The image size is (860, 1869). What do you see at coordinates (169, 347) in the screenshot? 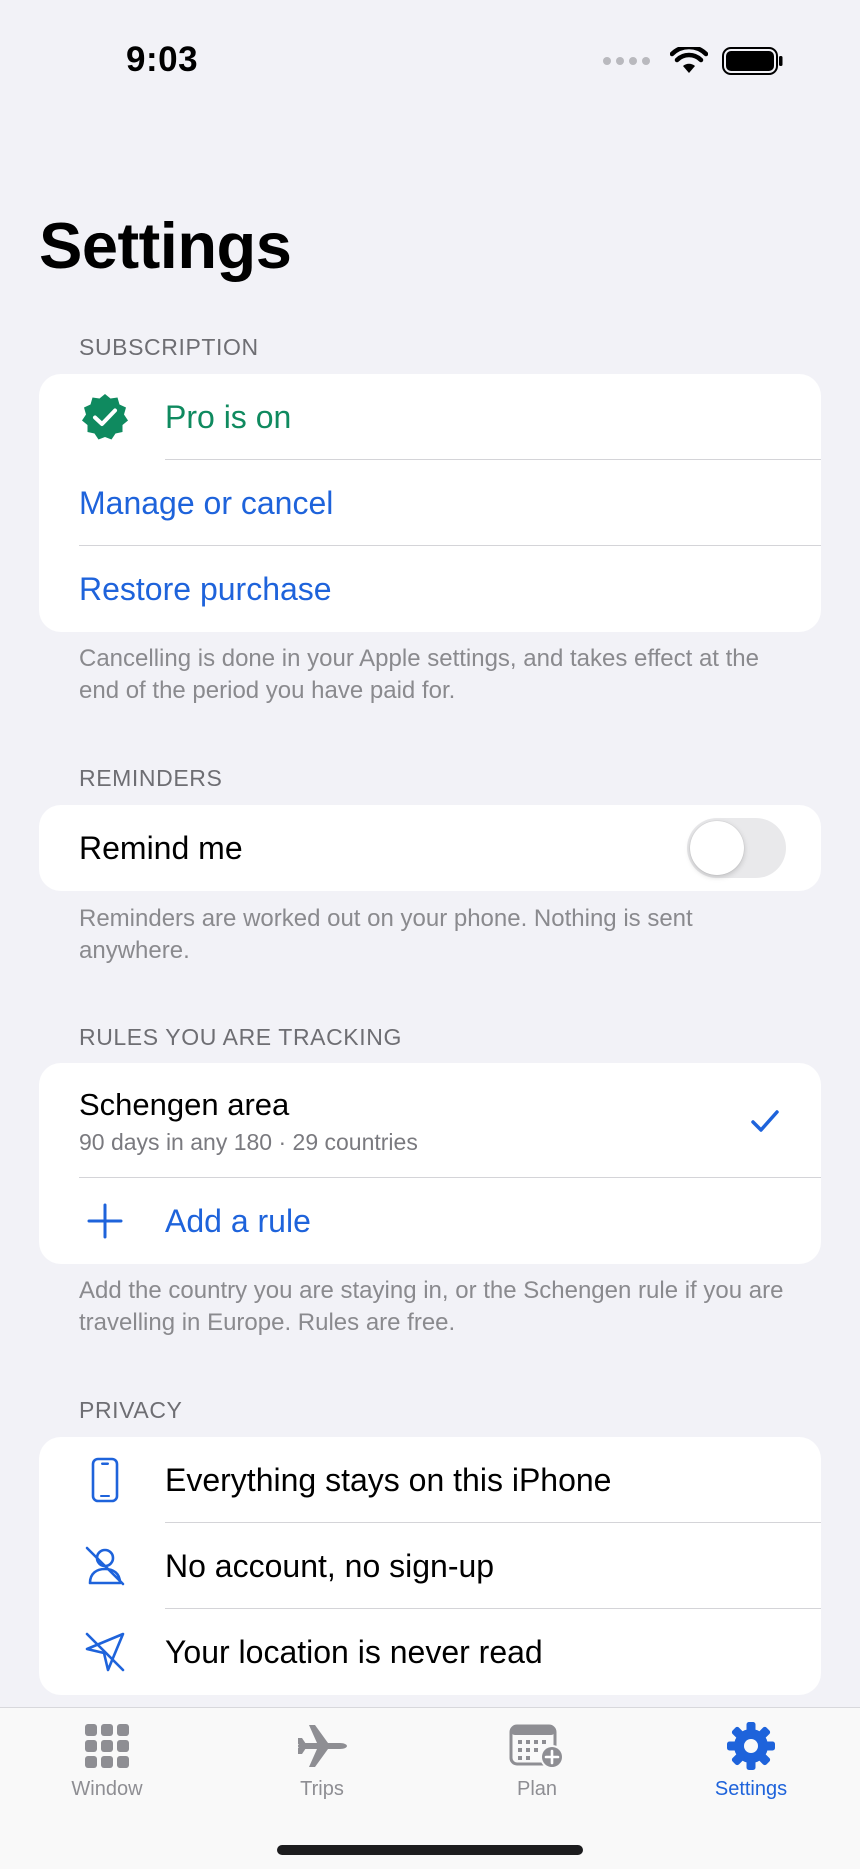
I see `subscription-header: SUBSCRIPTION` at bounding box center [169, 347].